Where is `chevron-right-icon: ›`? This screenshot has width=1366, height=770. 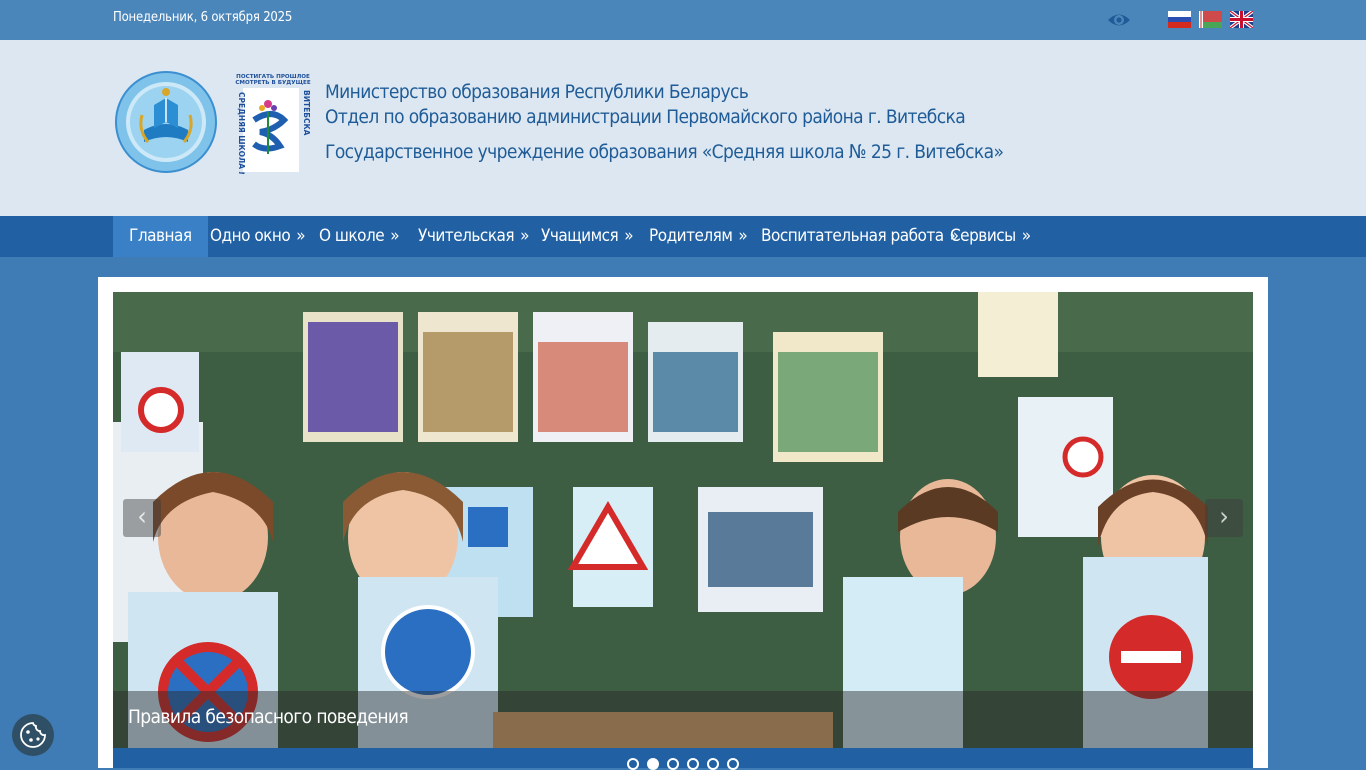
chevron-right-icon: › is located at coordinates (1224, 517).